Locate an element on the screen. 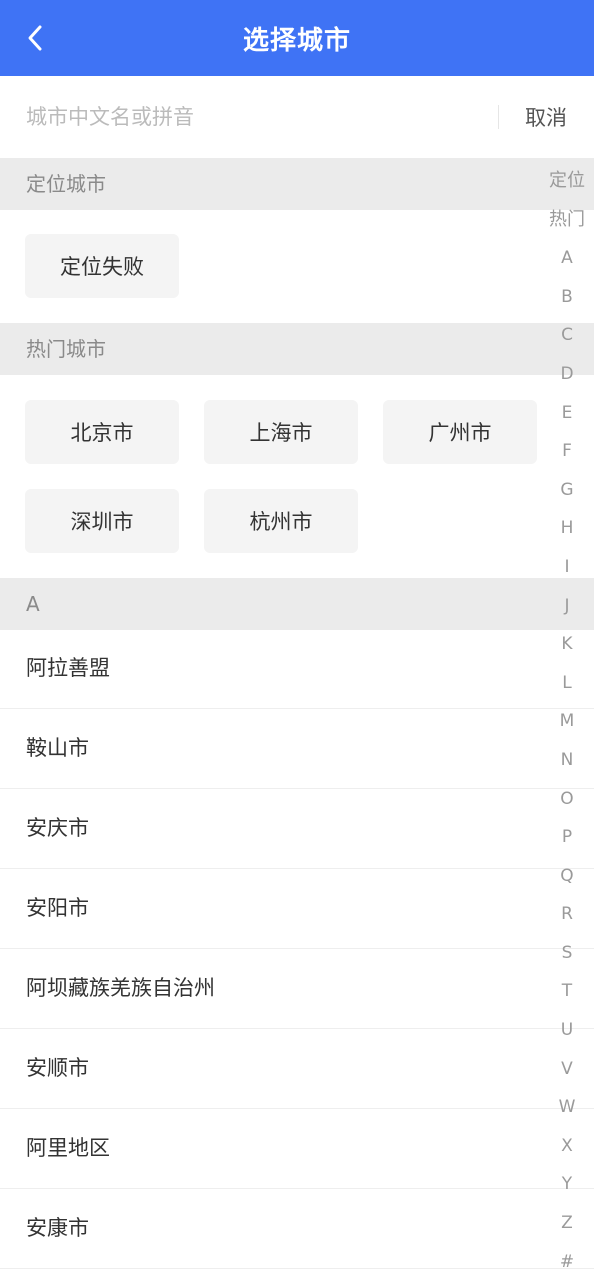 Image resolution: width=594 pixels, height=1281 pixels. city-list-item: 安康市 is located at coordinates (297, 1229).